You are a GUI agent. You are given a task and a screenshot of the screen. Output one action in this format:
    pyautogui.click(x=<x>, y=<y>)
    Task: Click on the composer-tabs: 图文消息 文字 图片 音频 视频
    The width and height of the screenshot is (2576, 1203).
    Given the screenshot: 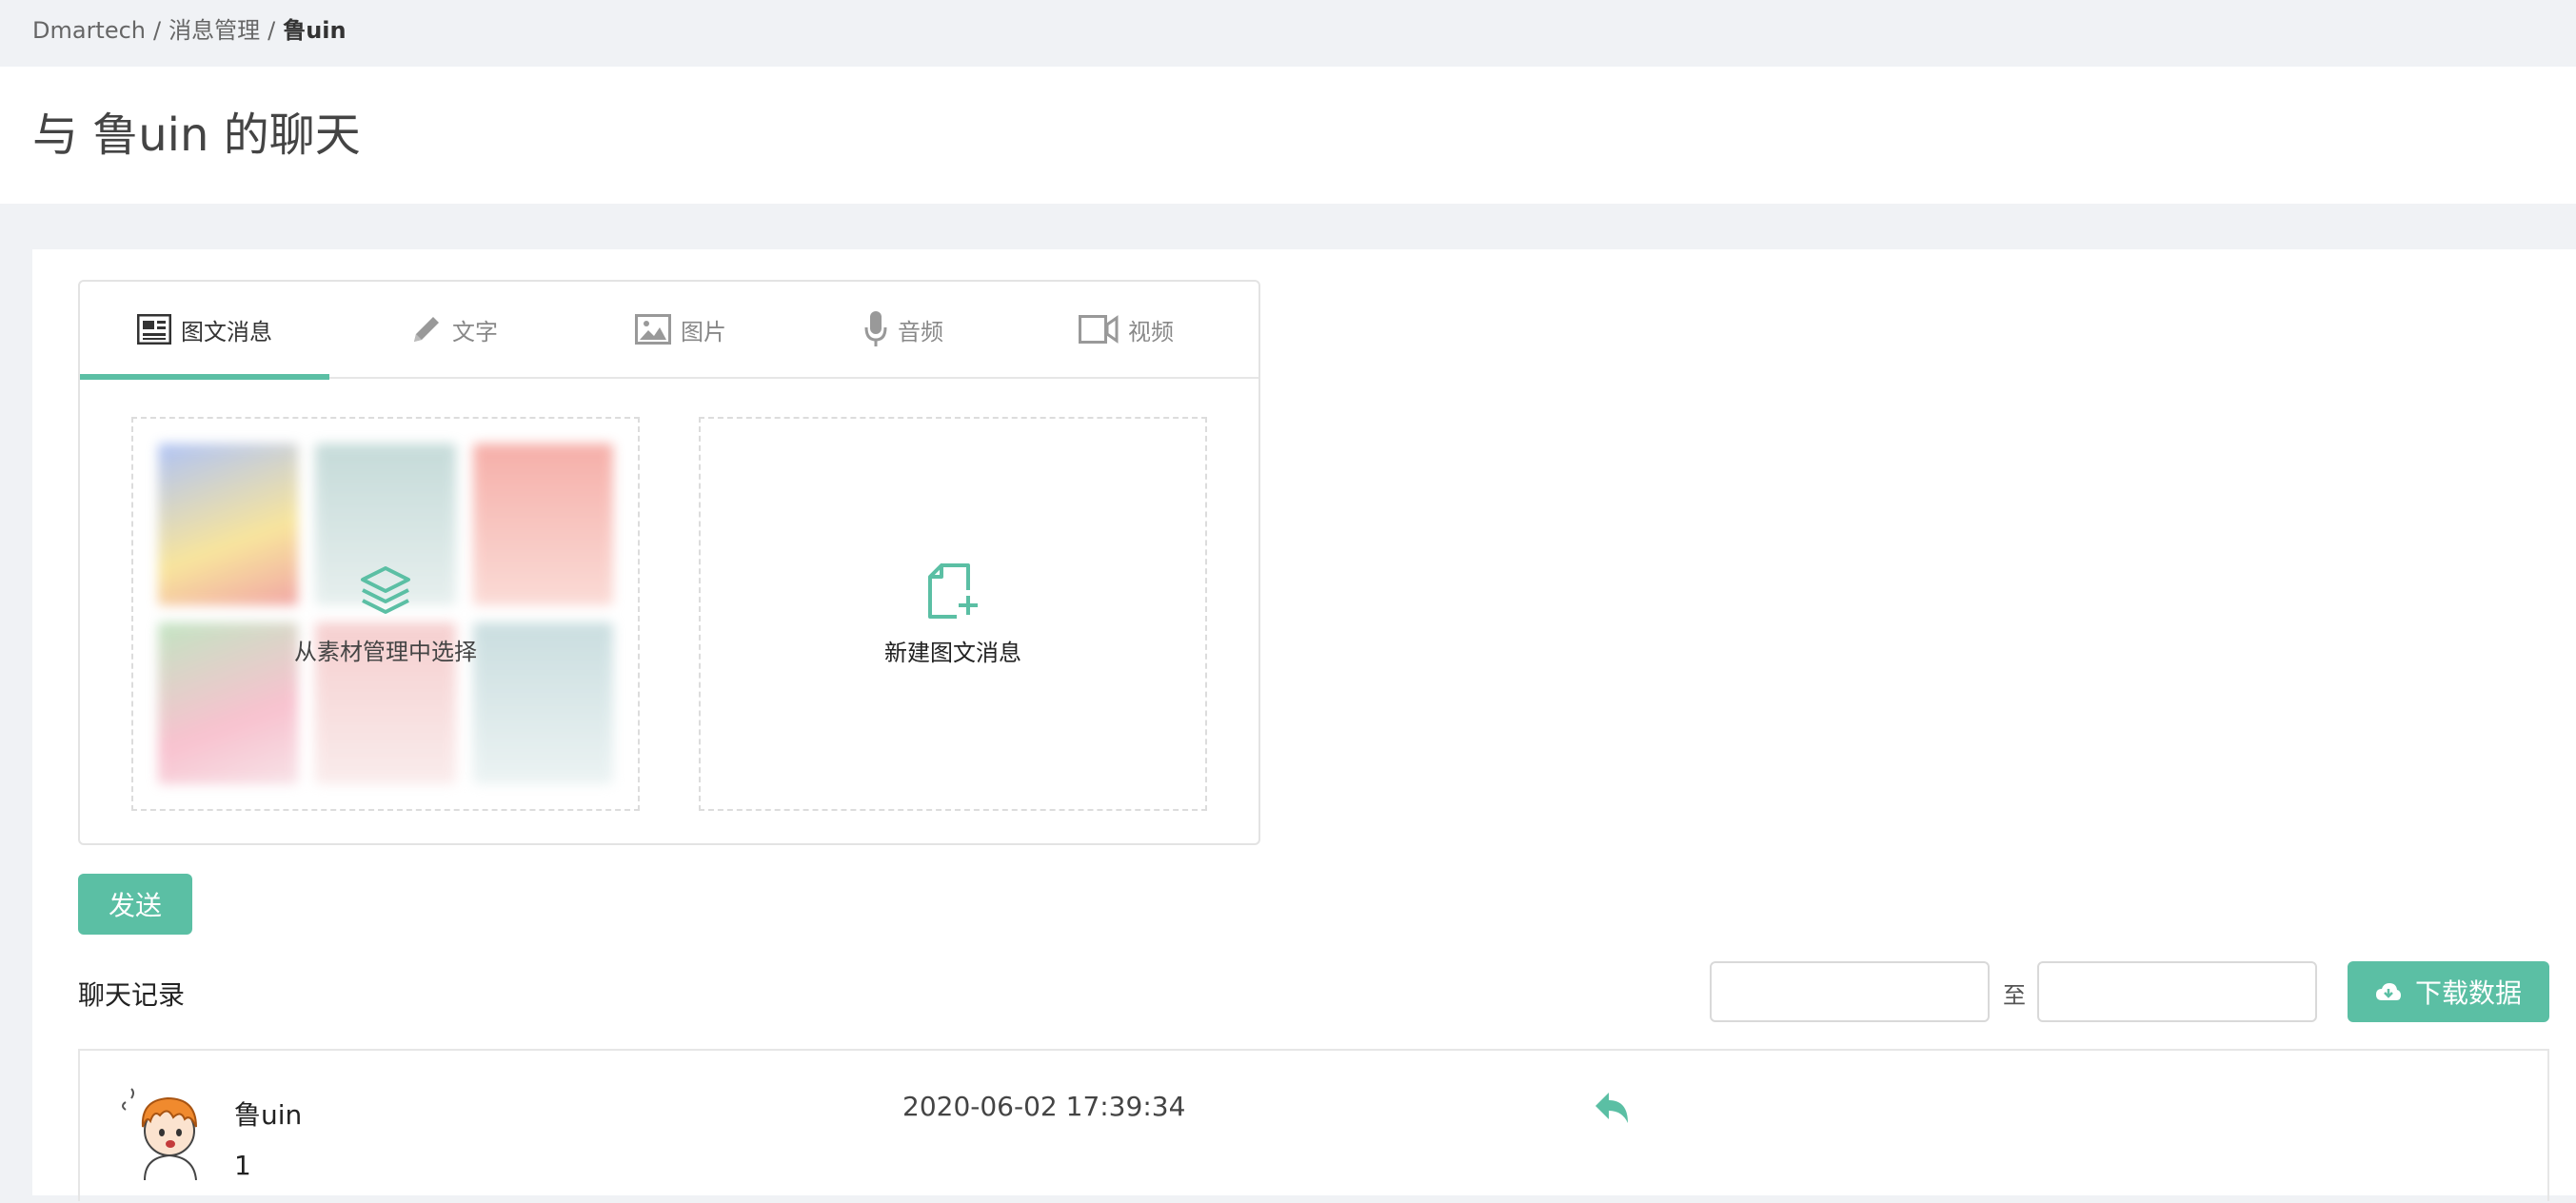 What is the action you would take?
    pyautogui.click(x=669, y=331)
    